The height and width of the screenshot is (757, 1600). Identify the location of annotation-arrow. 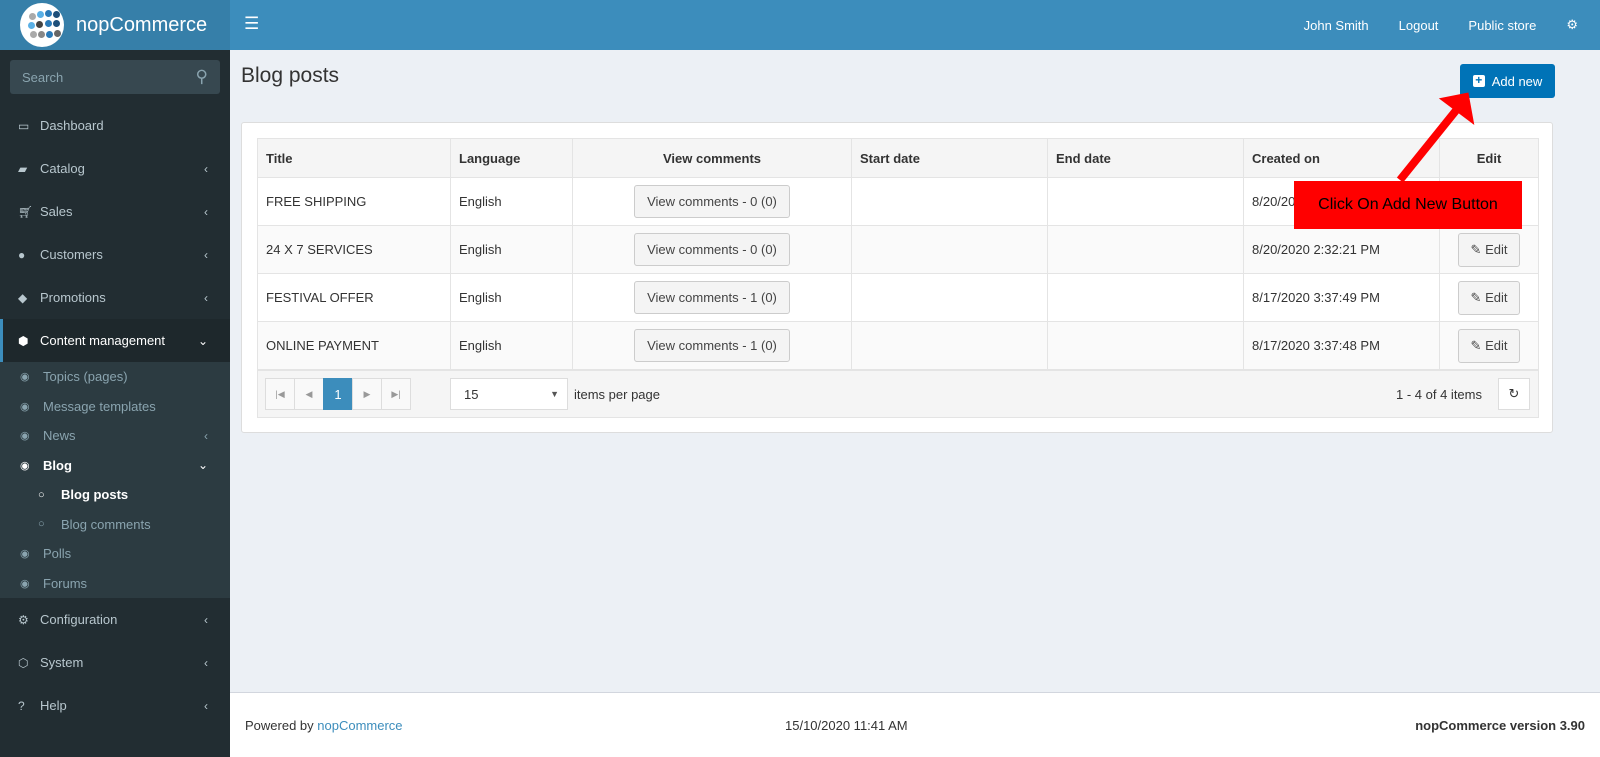
(1435, 137).